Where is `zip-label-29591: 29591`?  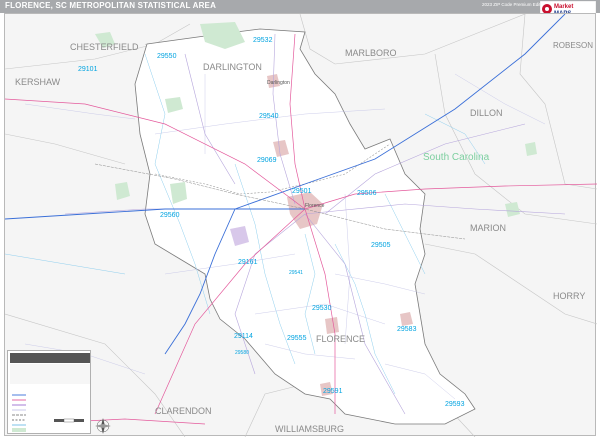 zip-label-29591: 29591 is located at coordinates (333, 391).